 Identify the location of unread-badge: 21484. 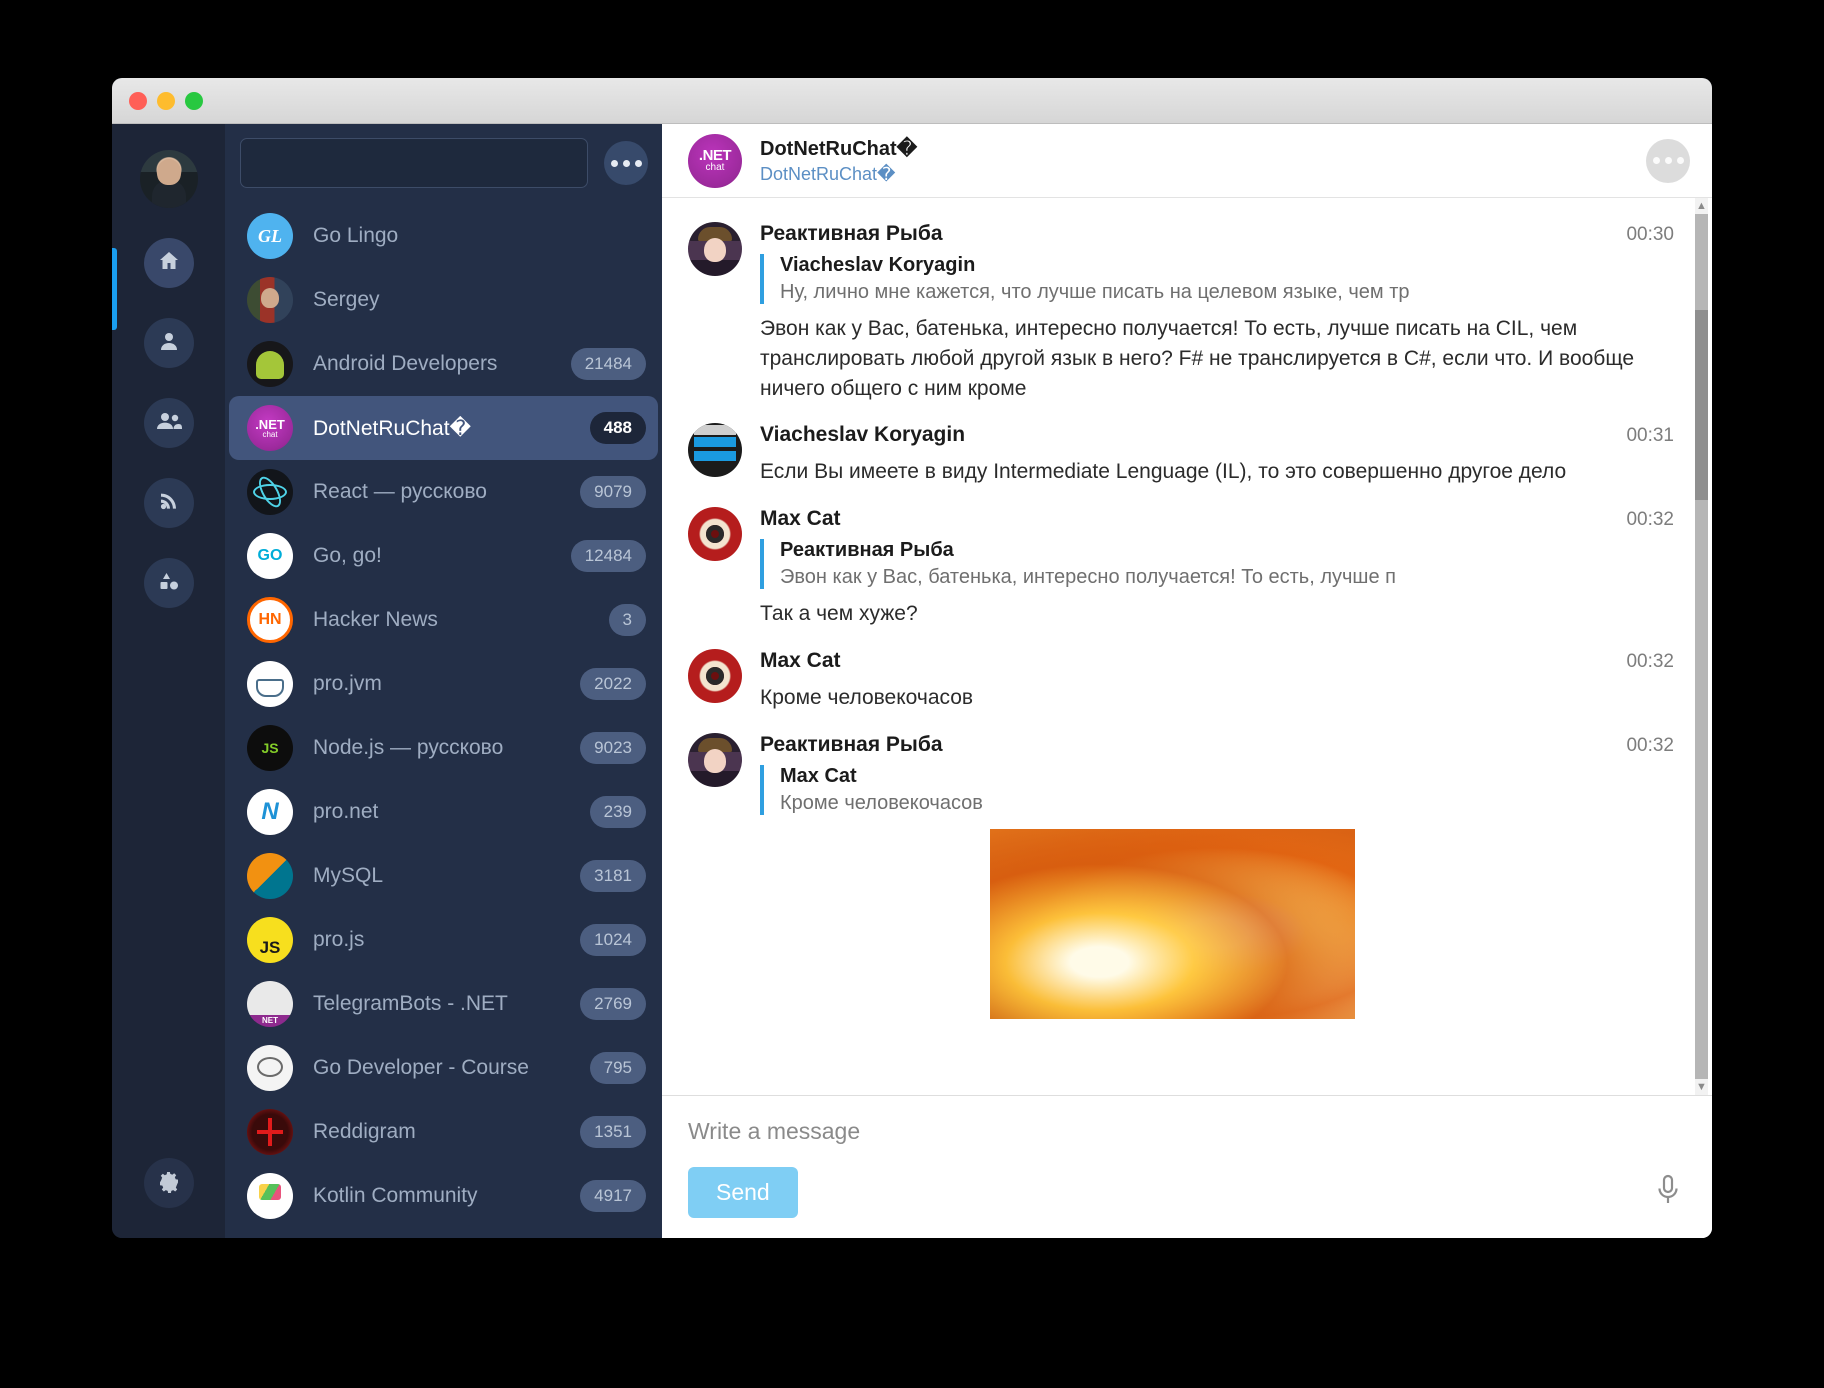
(608, 364).